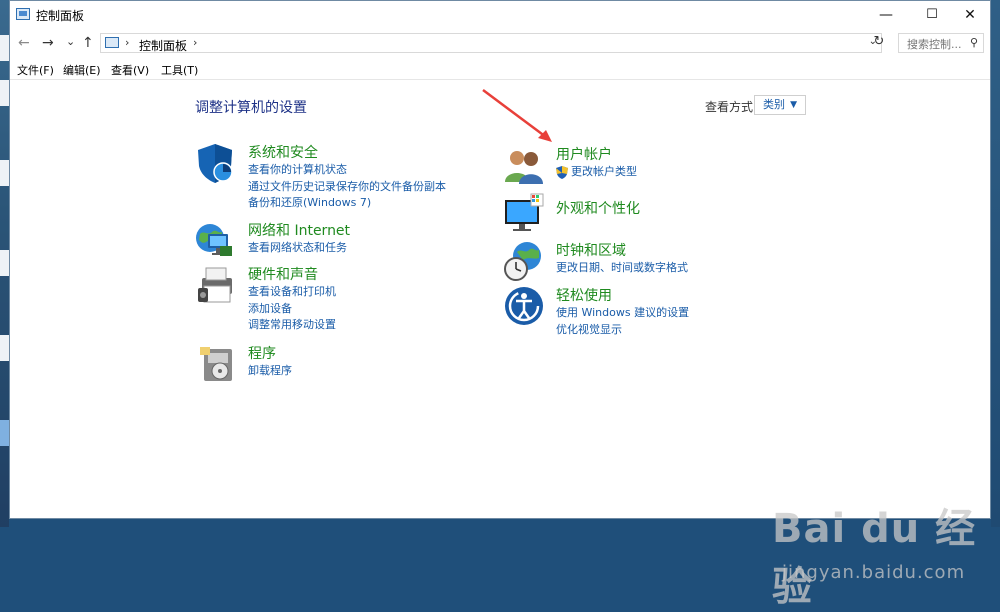 Image resolution: width=1000 pixels, height=612 pixels. Describe the element at coordinates (299, 248) in the screenshot. I see `link-network-status: 查看网络状态和任务` at that location.